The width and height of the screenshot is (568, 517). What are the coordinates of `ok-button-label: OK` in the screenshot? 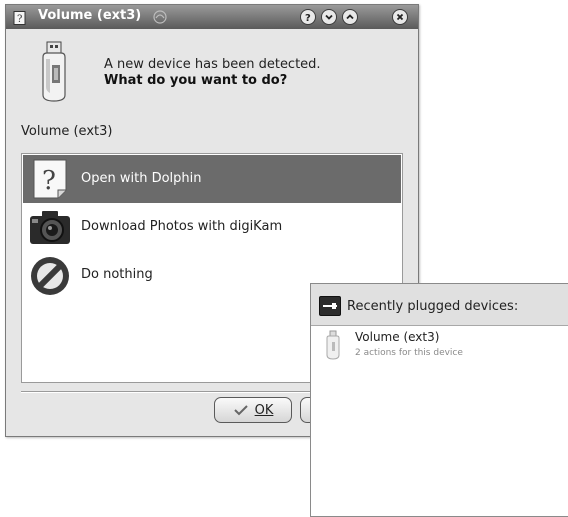 It's located at (264, 410).